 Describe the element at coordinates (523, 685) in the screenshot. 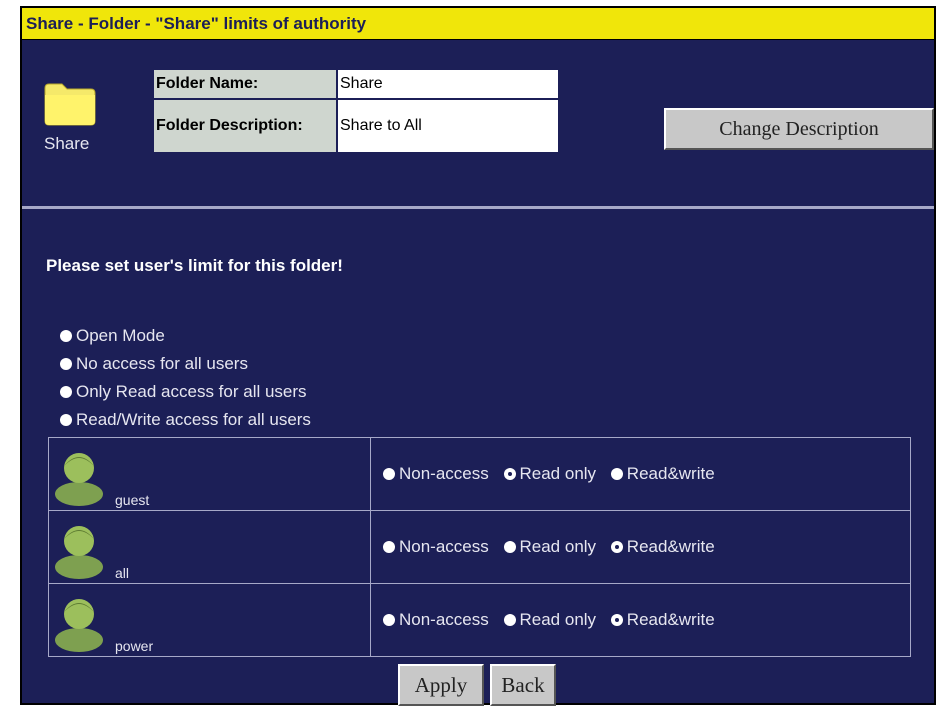

I see `back-button: Back` at that location.